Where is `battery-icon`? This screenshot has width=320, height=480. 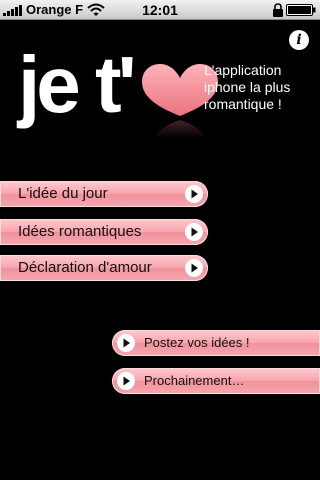
battery-icon is located at coordinates (301, 10).